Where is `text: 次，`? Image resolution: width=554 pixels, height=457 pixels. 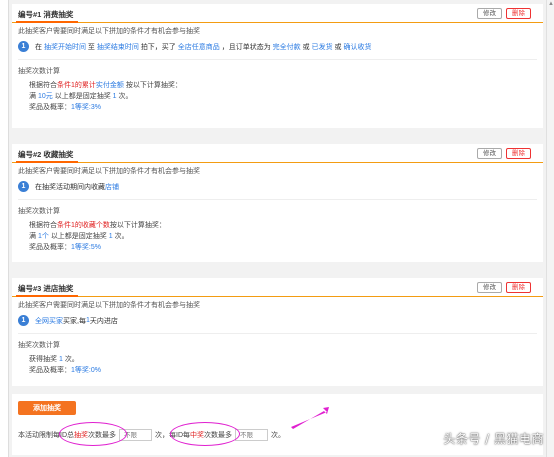 text: 次， is located at coordinates (162, 435).